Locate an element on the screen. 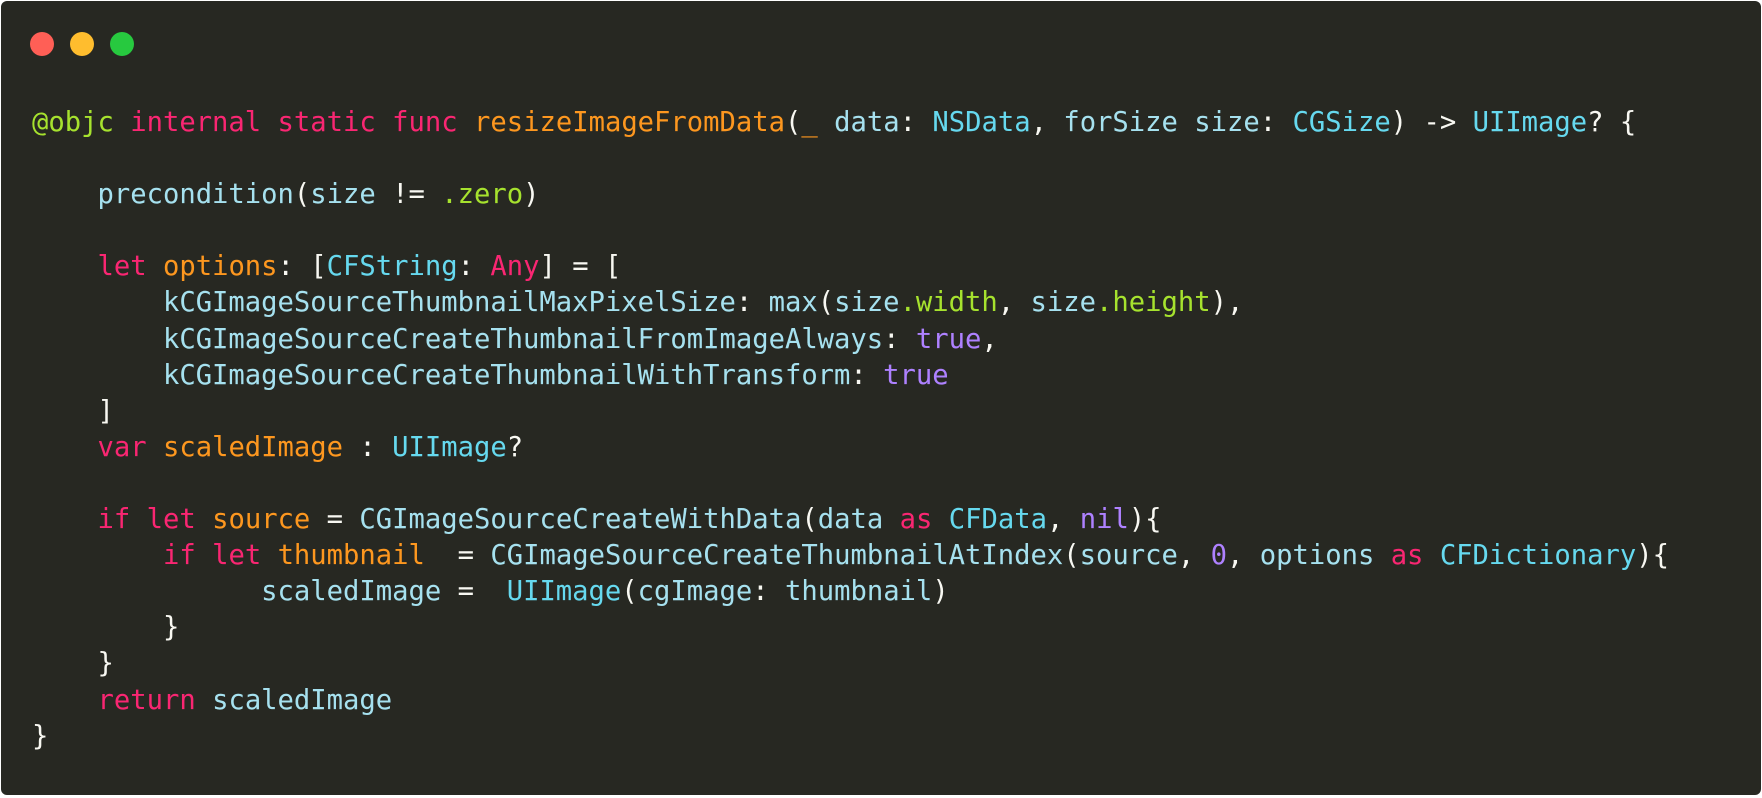  code-line: let options: [CFString: Any] = [ is located at coordinates (850, 267).